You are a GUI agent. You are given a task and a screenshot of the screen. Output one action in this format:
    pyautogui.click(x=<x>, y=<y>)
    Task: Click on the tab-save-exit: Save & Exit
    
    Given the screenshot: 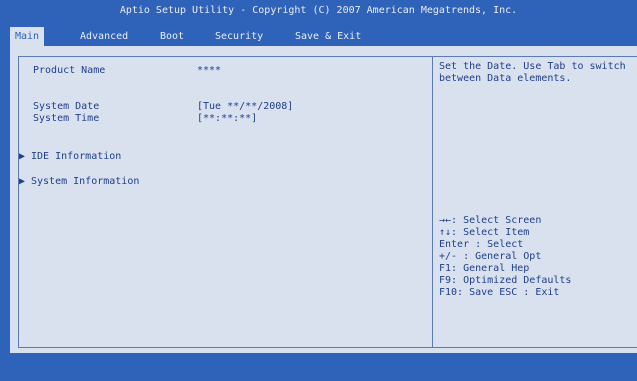 What is the action you would take?
    pyautogui.click(x=328, y=36)
    